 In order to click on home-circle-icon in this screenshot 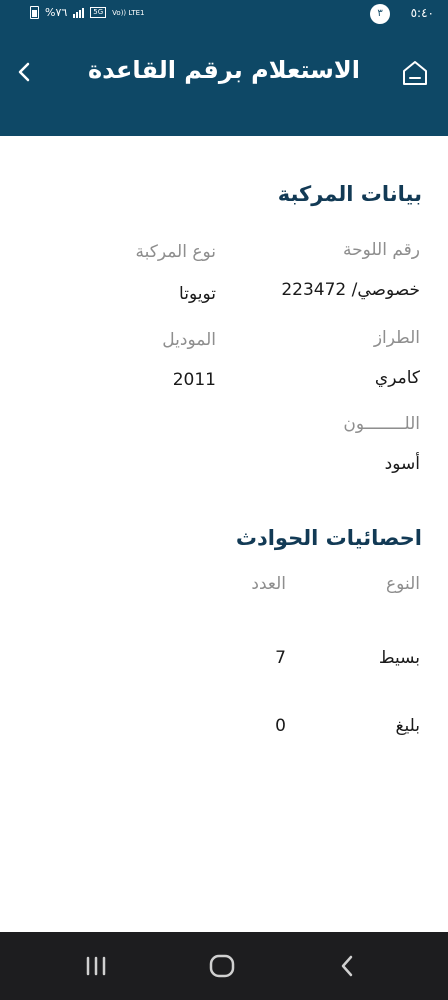, I will do `click(222, 966)`.